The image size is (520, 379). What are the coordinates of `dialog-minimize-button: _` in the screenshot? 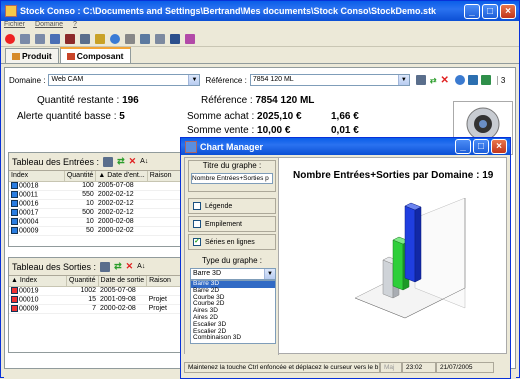 It's located at (463, 146).